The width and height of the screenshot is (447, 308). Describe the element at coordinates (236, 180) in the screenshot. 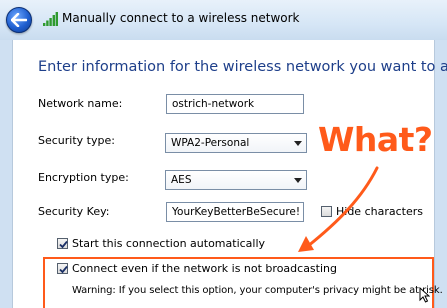

I see `encryption-type-select: AES` at that location.